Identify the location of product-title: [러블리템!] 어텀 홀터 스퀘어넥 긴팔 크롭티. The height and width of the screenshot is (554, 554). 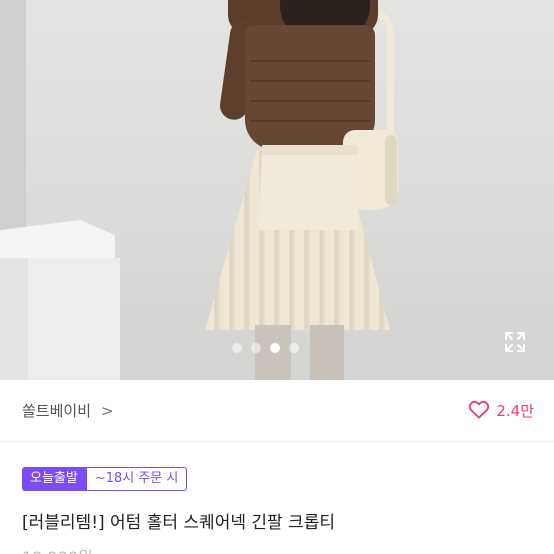
(178, 523).